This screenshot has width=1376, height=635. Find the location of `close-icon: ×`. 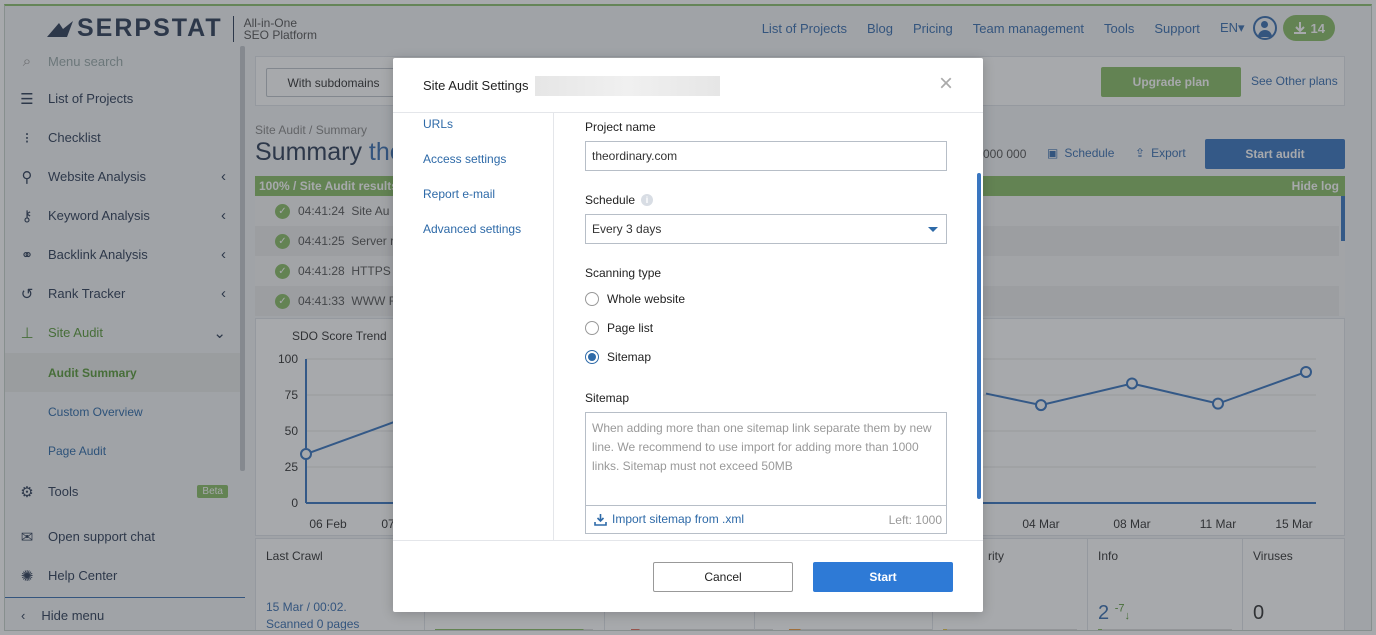

close-icon: × is located at coordinates (946, 84).